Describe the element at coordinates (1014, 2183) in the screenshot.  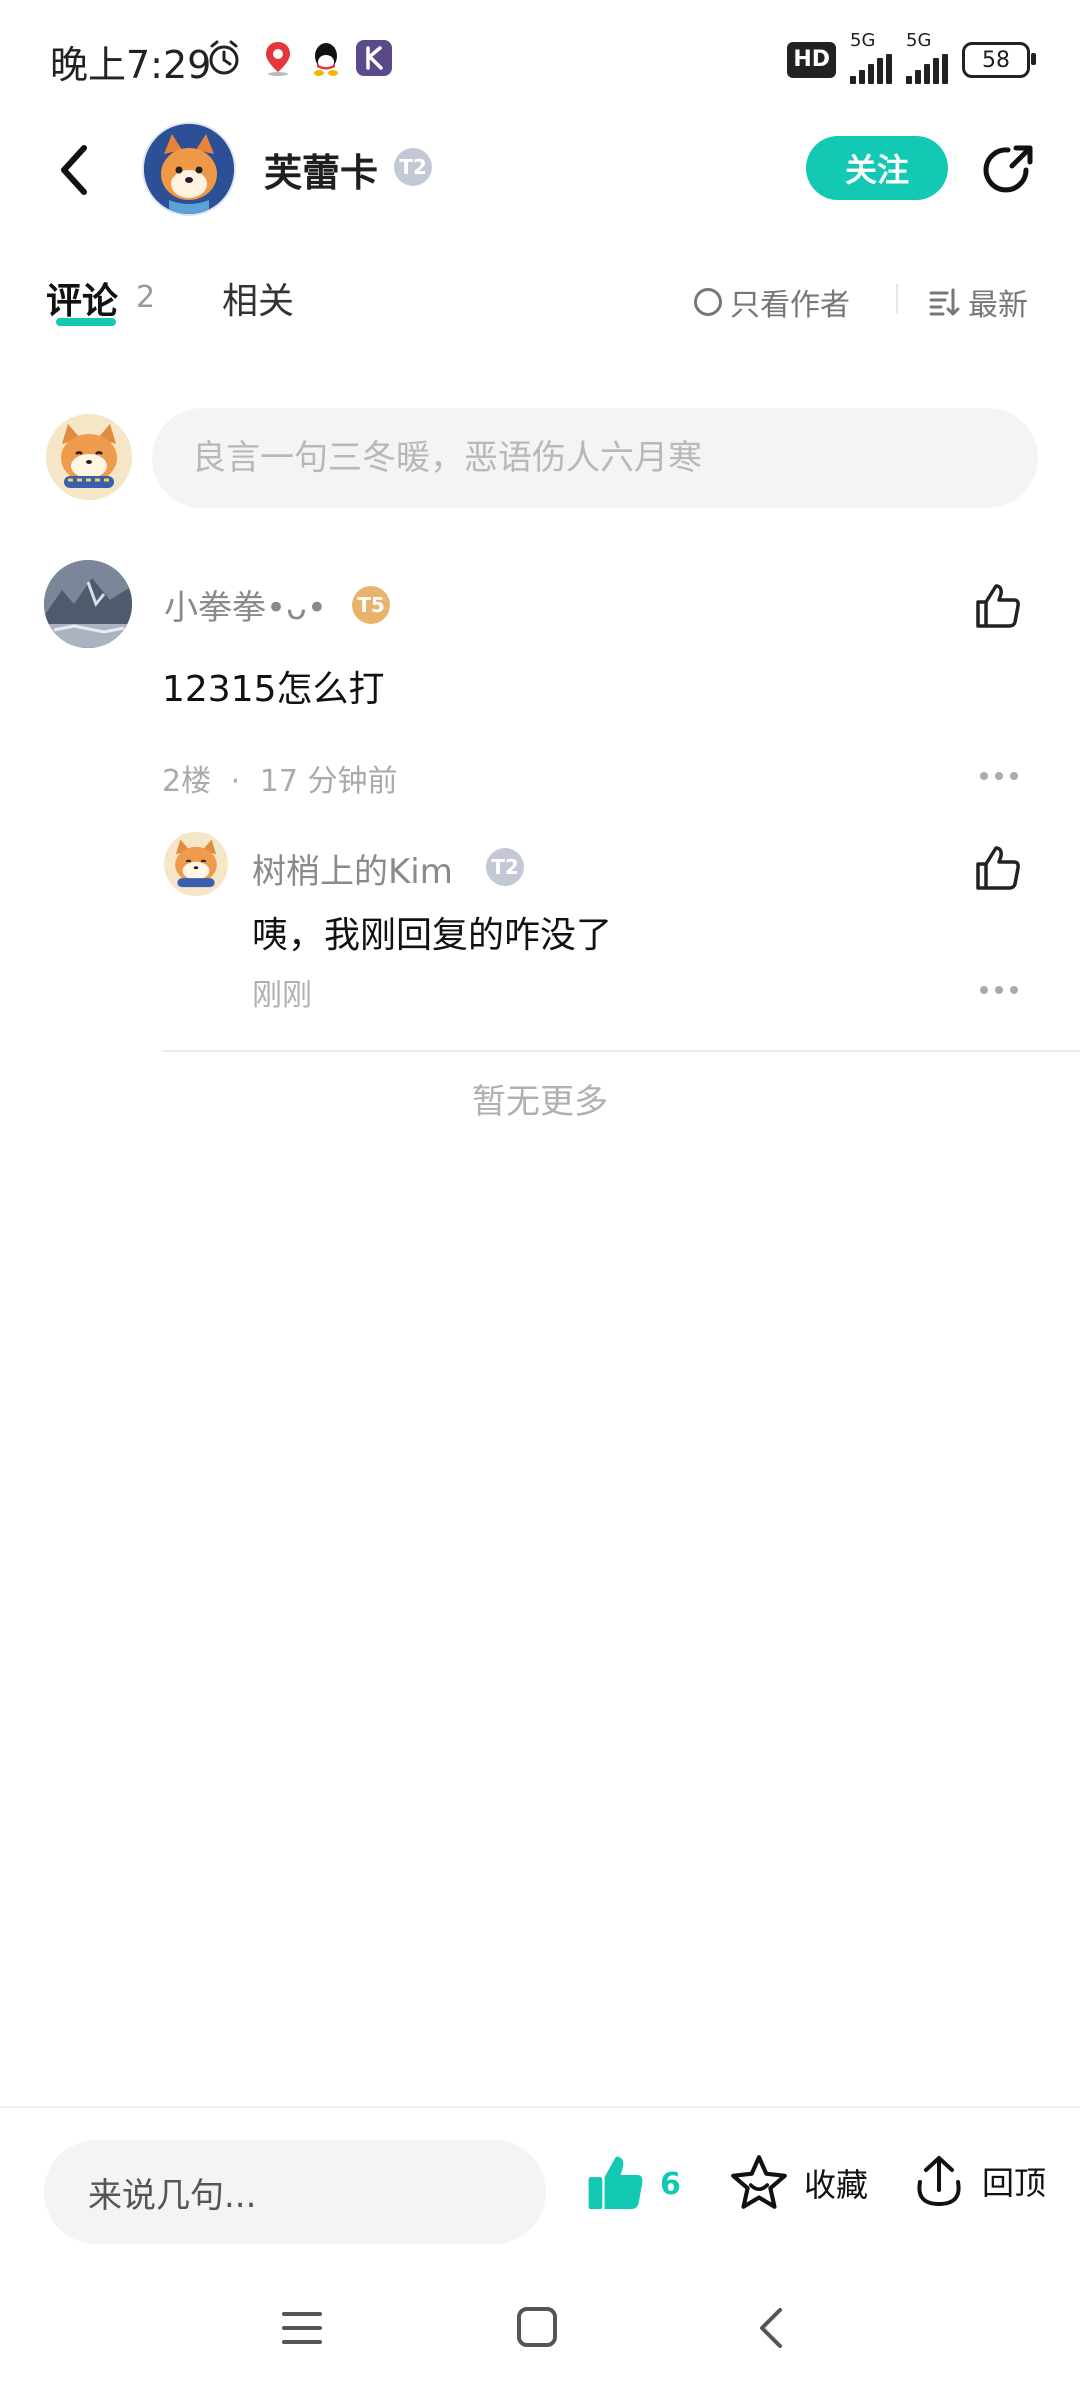
I see `back-top-label: 回顶` at that location.